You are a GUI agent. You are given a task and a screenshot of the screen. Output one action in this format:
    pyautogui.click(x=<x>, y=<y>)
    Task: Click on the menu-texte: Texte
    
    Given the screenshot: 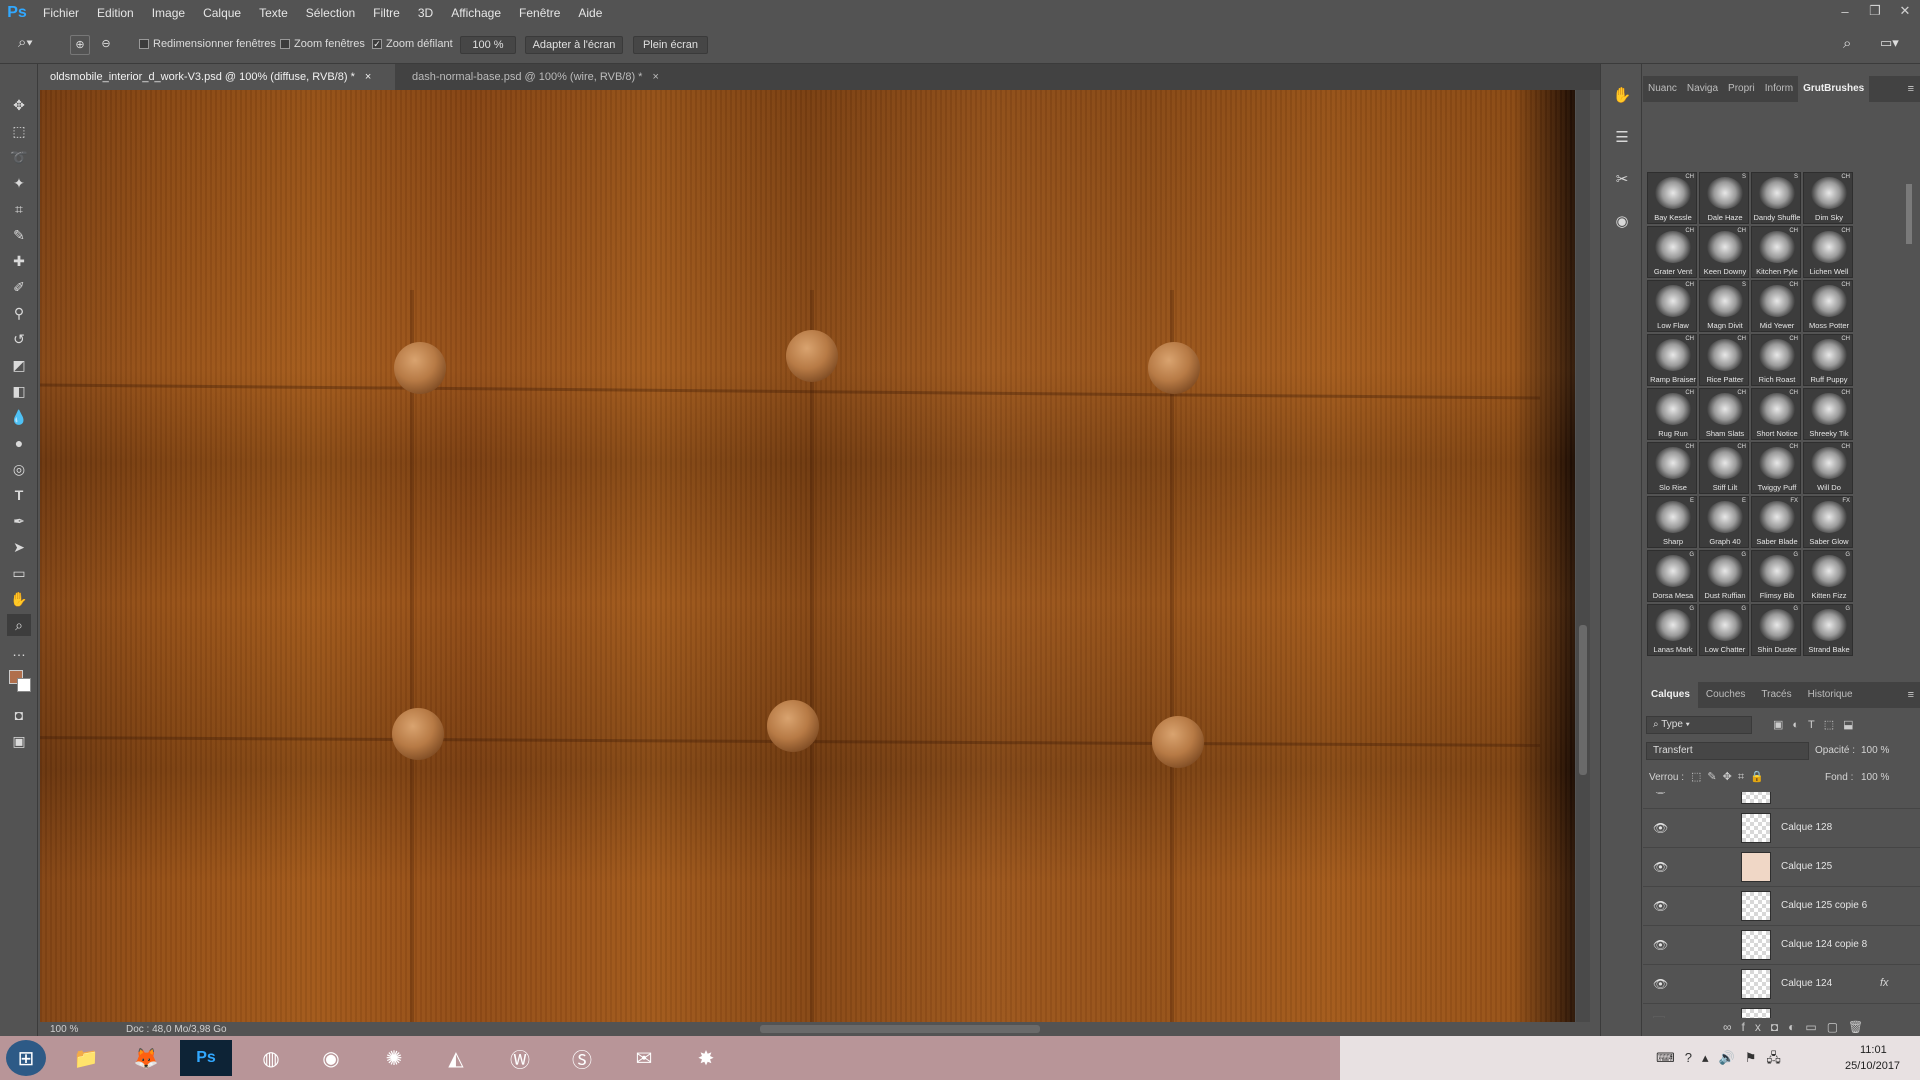 What is the action you would take?
    pyautogui.click(x=273, y=13)
    